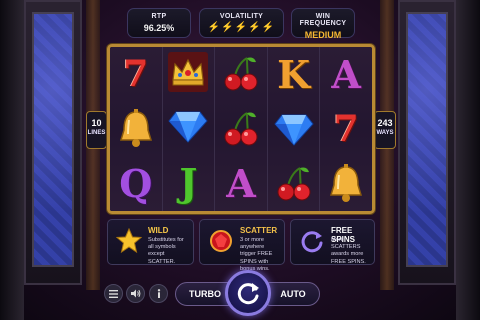 The image size is (480, 320). I want to click on ways-label: WAYS, so click(385, 133).